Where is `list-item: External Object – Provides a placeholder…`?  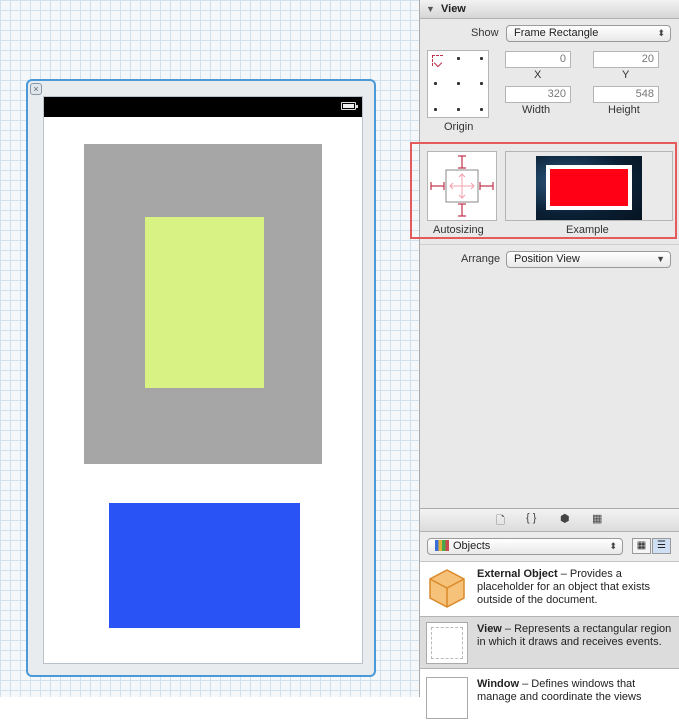
list-item: External Object – Provides a placeholder… is located at coordinates (549, 588).